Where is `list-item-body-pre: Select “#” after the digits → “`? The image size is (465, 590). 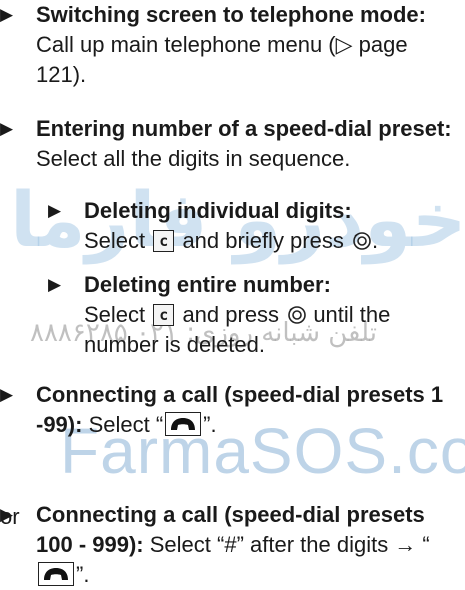
list-item-body-pre: Select “#” after the digits → “ is located at coordinates (289, 544).